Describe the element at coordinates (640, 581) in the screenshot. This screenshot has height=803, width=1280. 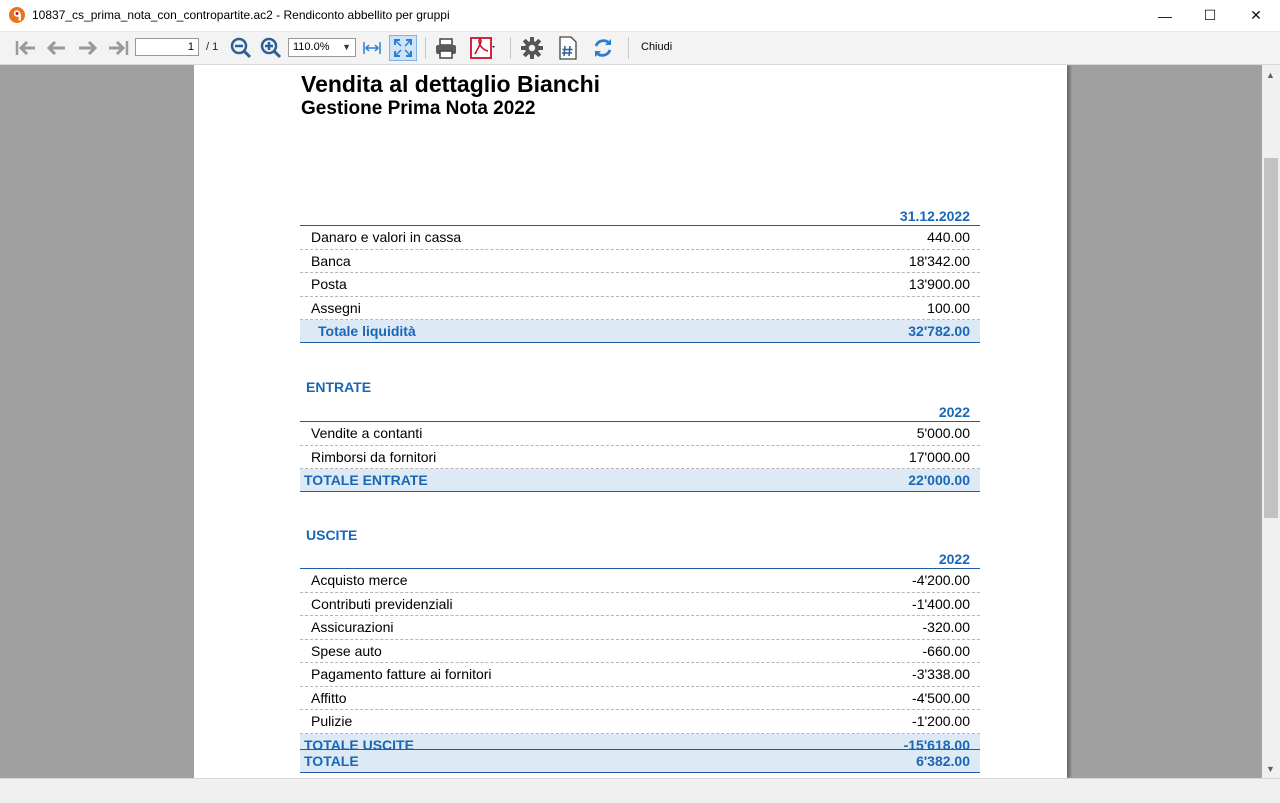
I see `table-row: Acquisto merce -4'200.00` at that location.